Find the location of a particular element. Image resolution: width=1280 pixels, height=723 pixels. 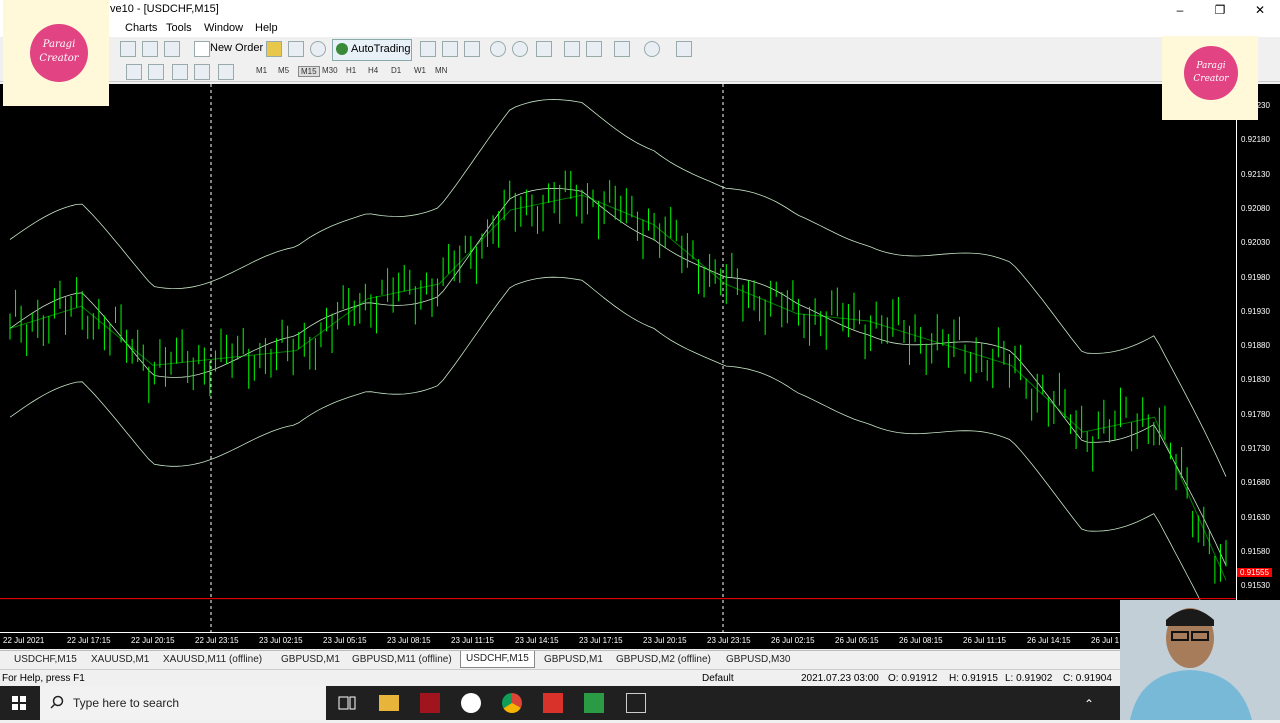

line-chart-icon is located at coordinates (472, 49).